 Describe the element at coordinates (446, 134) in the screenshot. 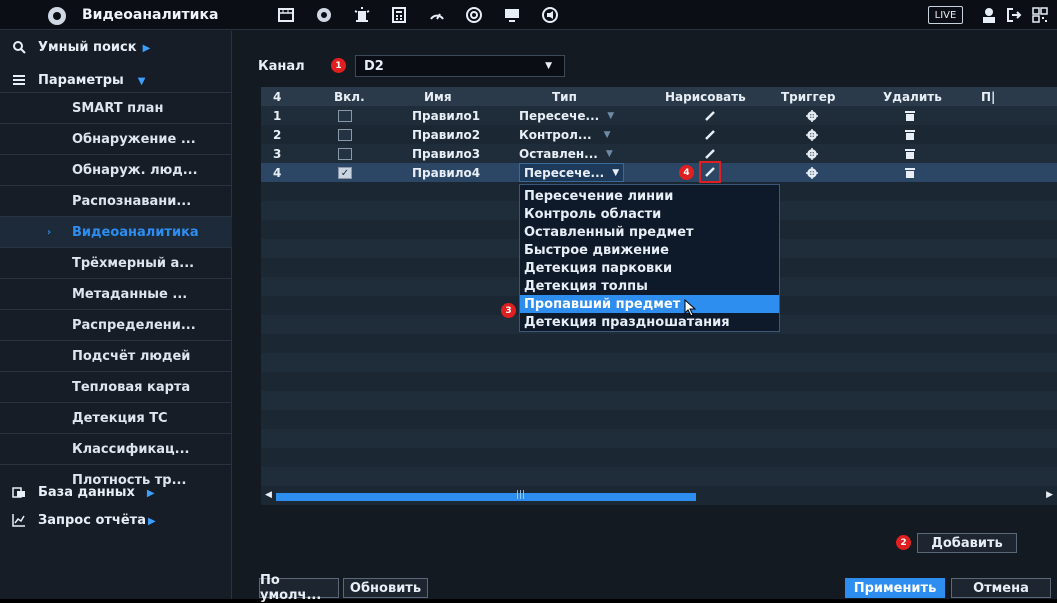

I see `rule-name: Правило2` at that location.